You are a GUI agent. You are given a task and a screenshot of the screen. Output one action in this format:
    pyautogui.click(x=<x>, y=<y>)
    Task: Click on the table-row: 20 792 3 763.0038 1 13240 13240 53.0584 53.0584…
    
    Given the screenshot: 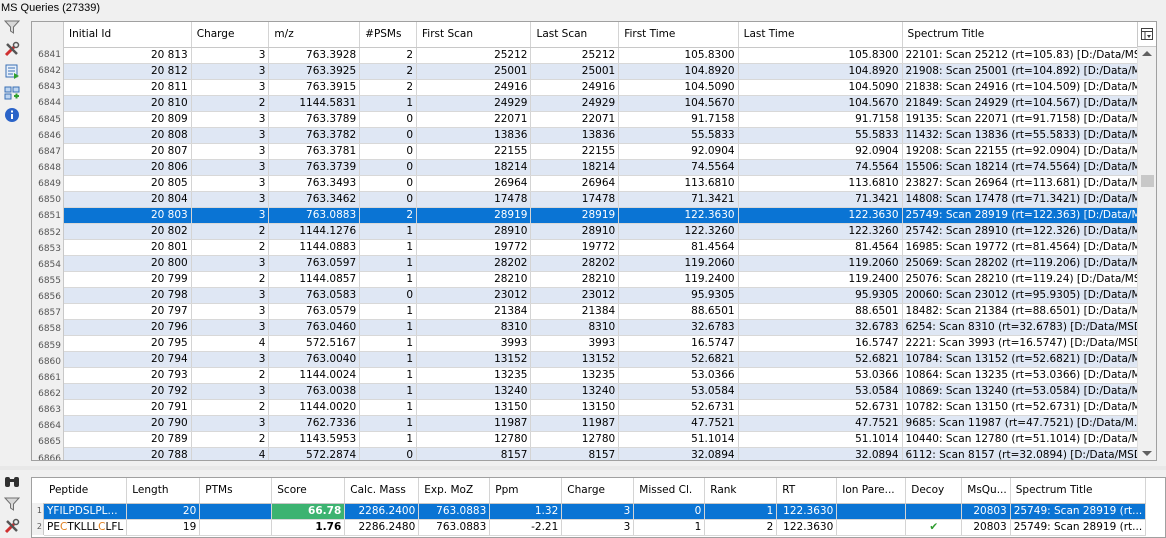 What is the action you would take?
    pyautogui.click(x=610, y=391)
    